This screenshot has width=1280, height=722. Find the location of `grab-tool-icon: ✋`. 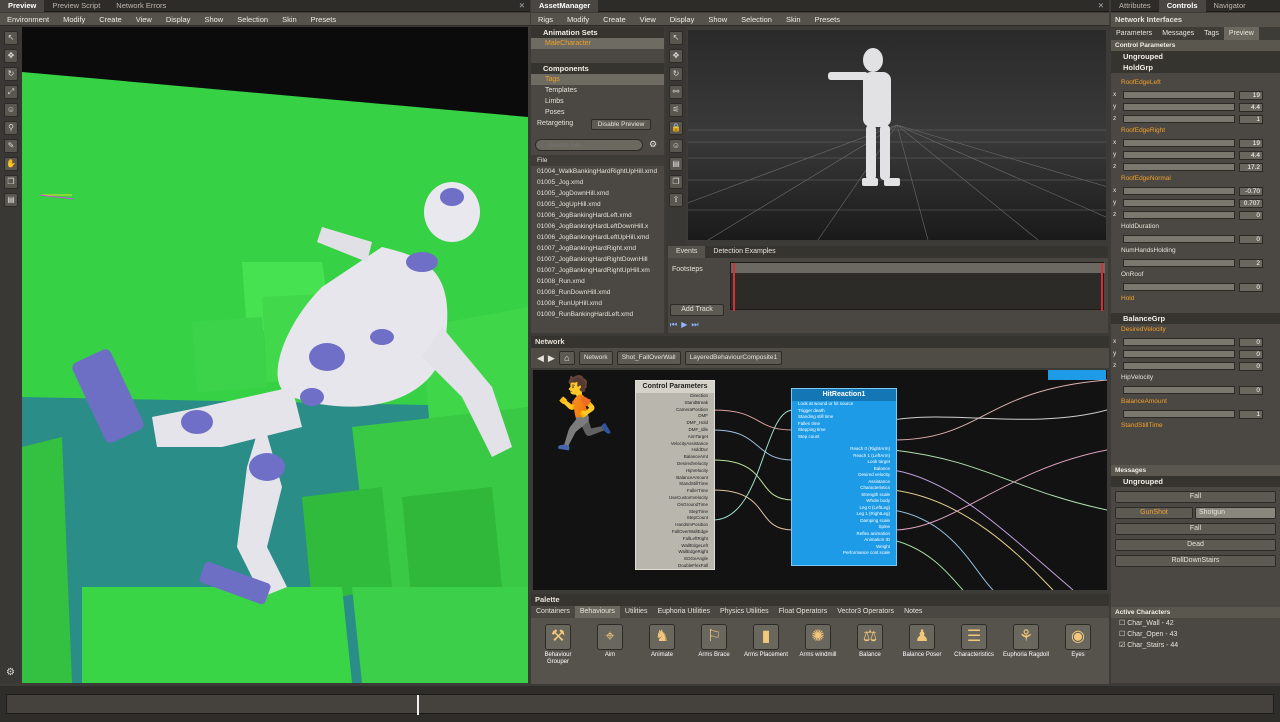

grab-tool-icon: ✋ is located at coordinates (11, 164).